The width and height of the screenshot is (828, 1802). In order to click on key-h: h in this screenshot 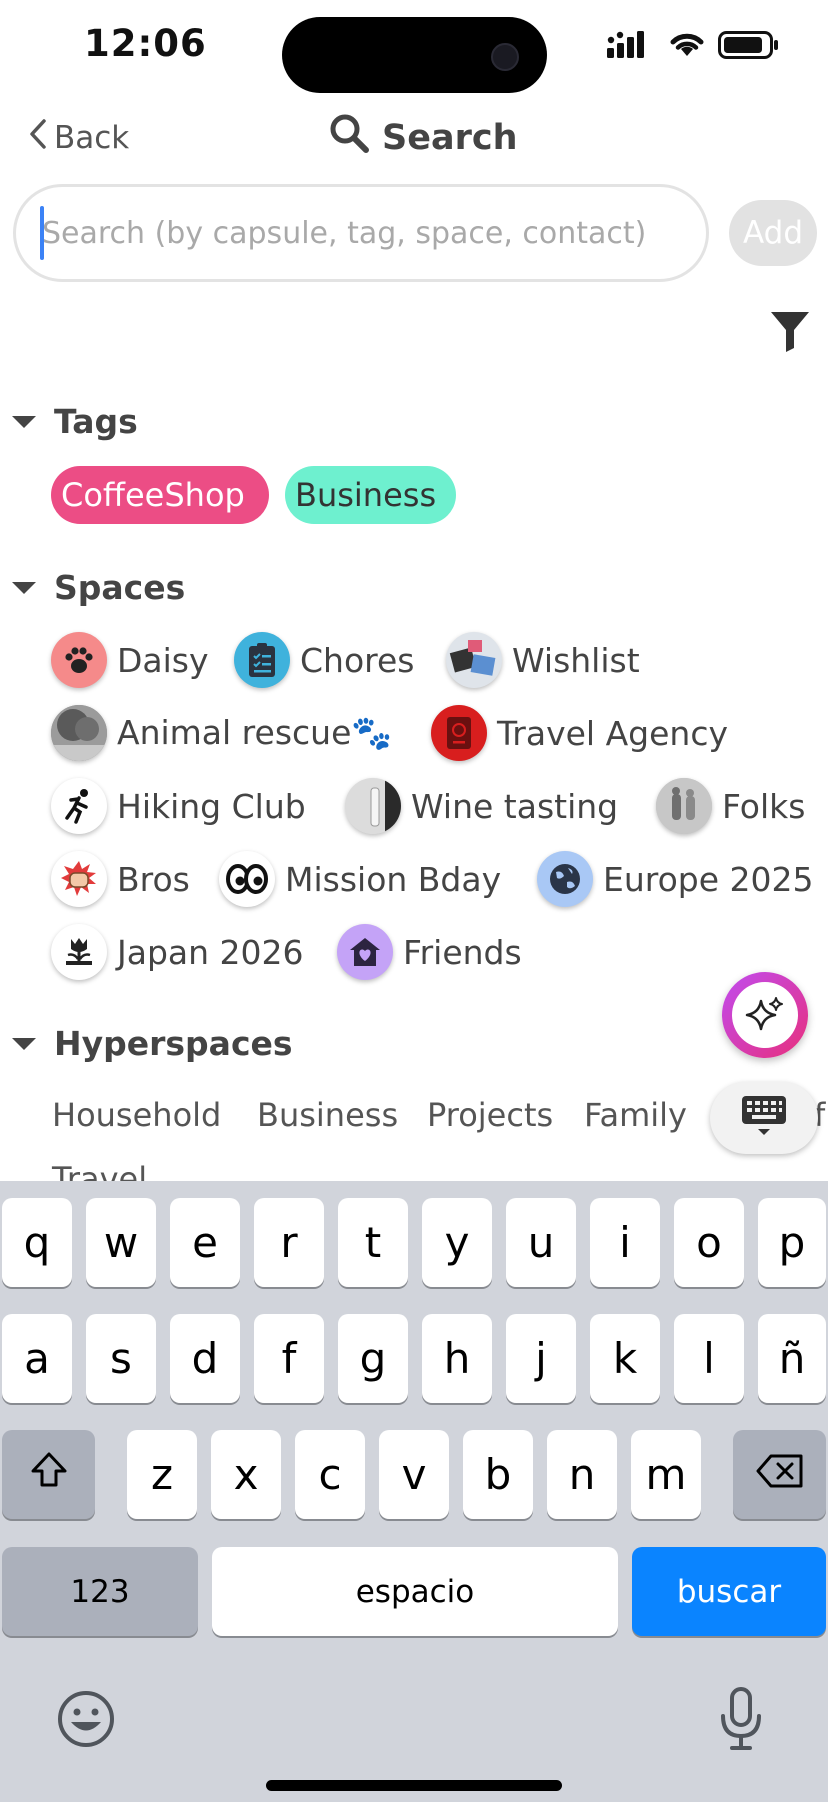, I will do `click(457, 1358)`.